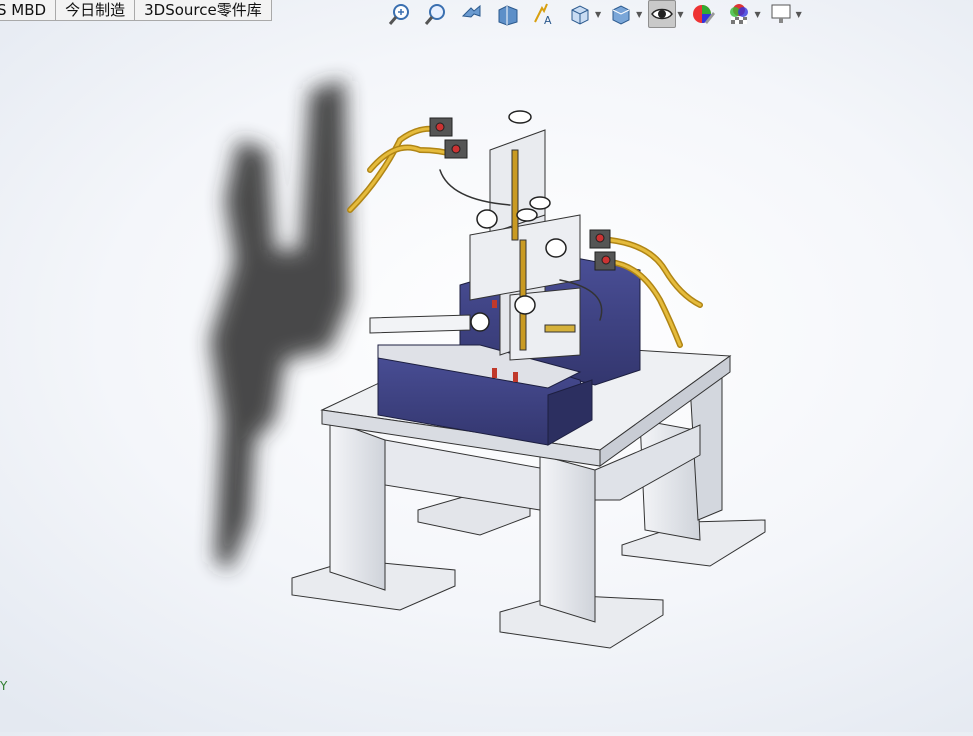  I want to click on section-view-button, so click(508, 14).